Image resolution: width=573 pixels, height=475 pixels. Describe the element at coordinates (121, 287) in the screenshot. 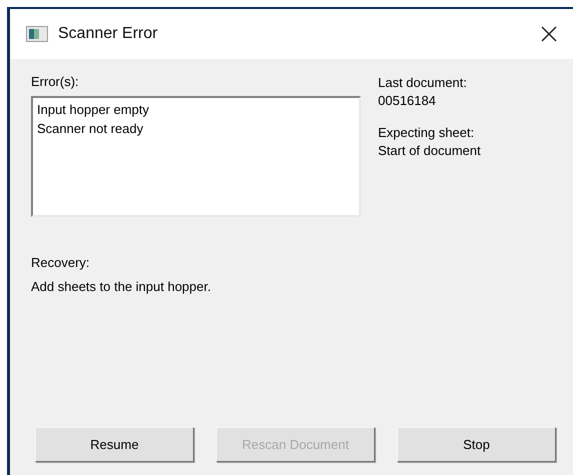

I see `recovery-text: Add sheets to the input hopper.` at that location.